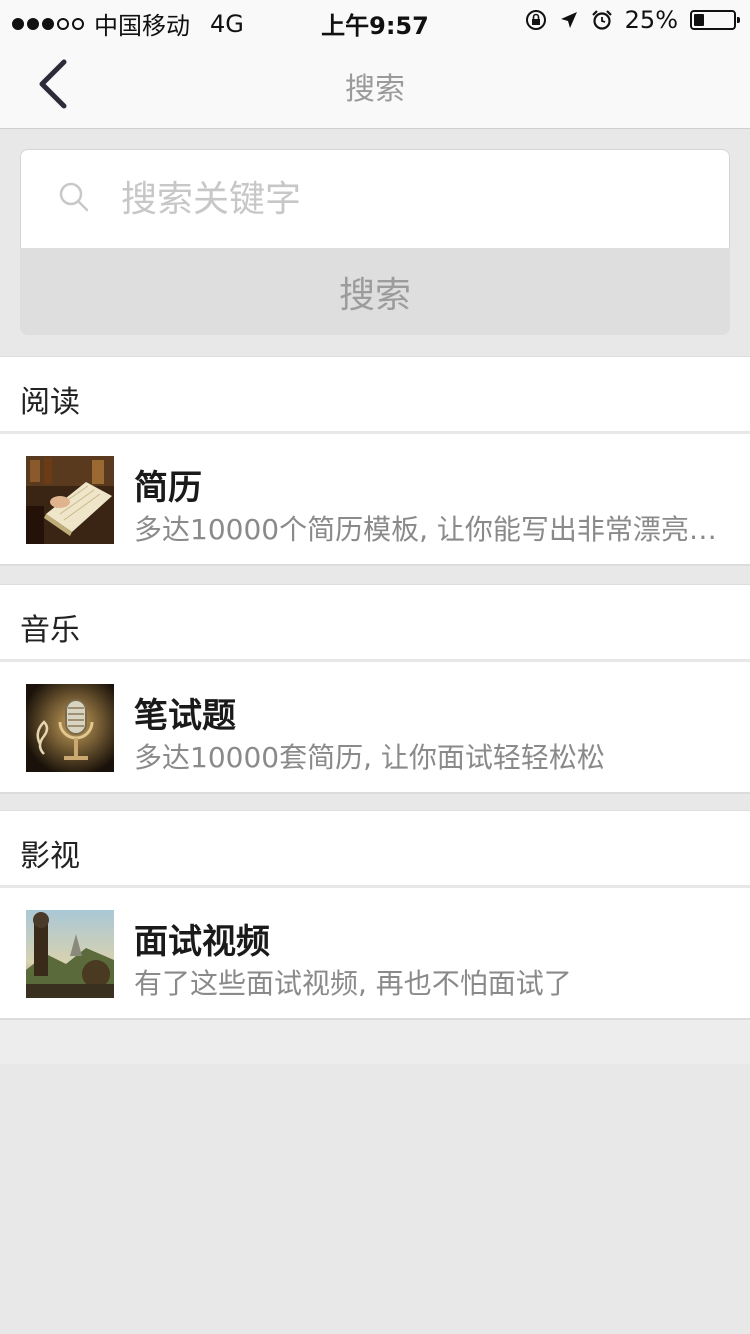  What do you see at coordinates (369, 757) in the screenshot?
I see `item-description: 多达10000套简历, 让你面试轻轻松松` at bounding box center [369, 757].